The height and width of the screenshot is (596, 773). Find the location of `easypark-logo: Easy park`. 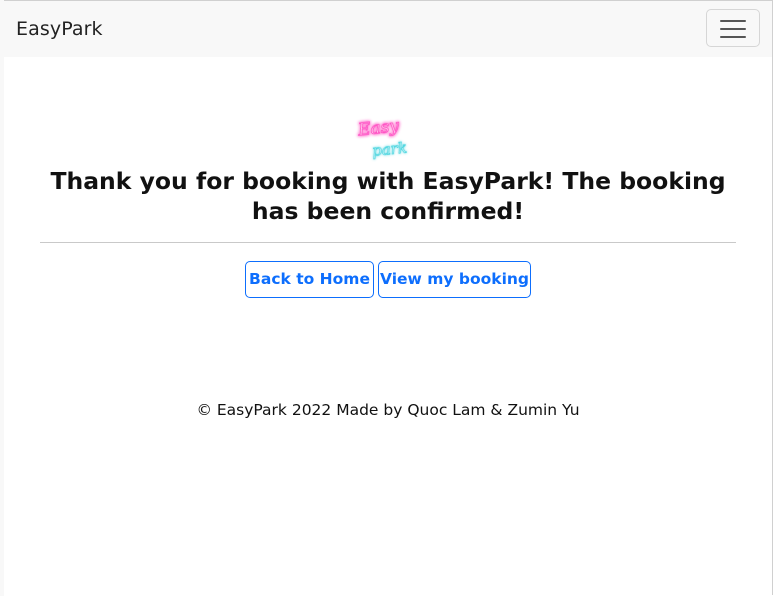

easypark-logo: Easy park is located at coordinates (382, 138).